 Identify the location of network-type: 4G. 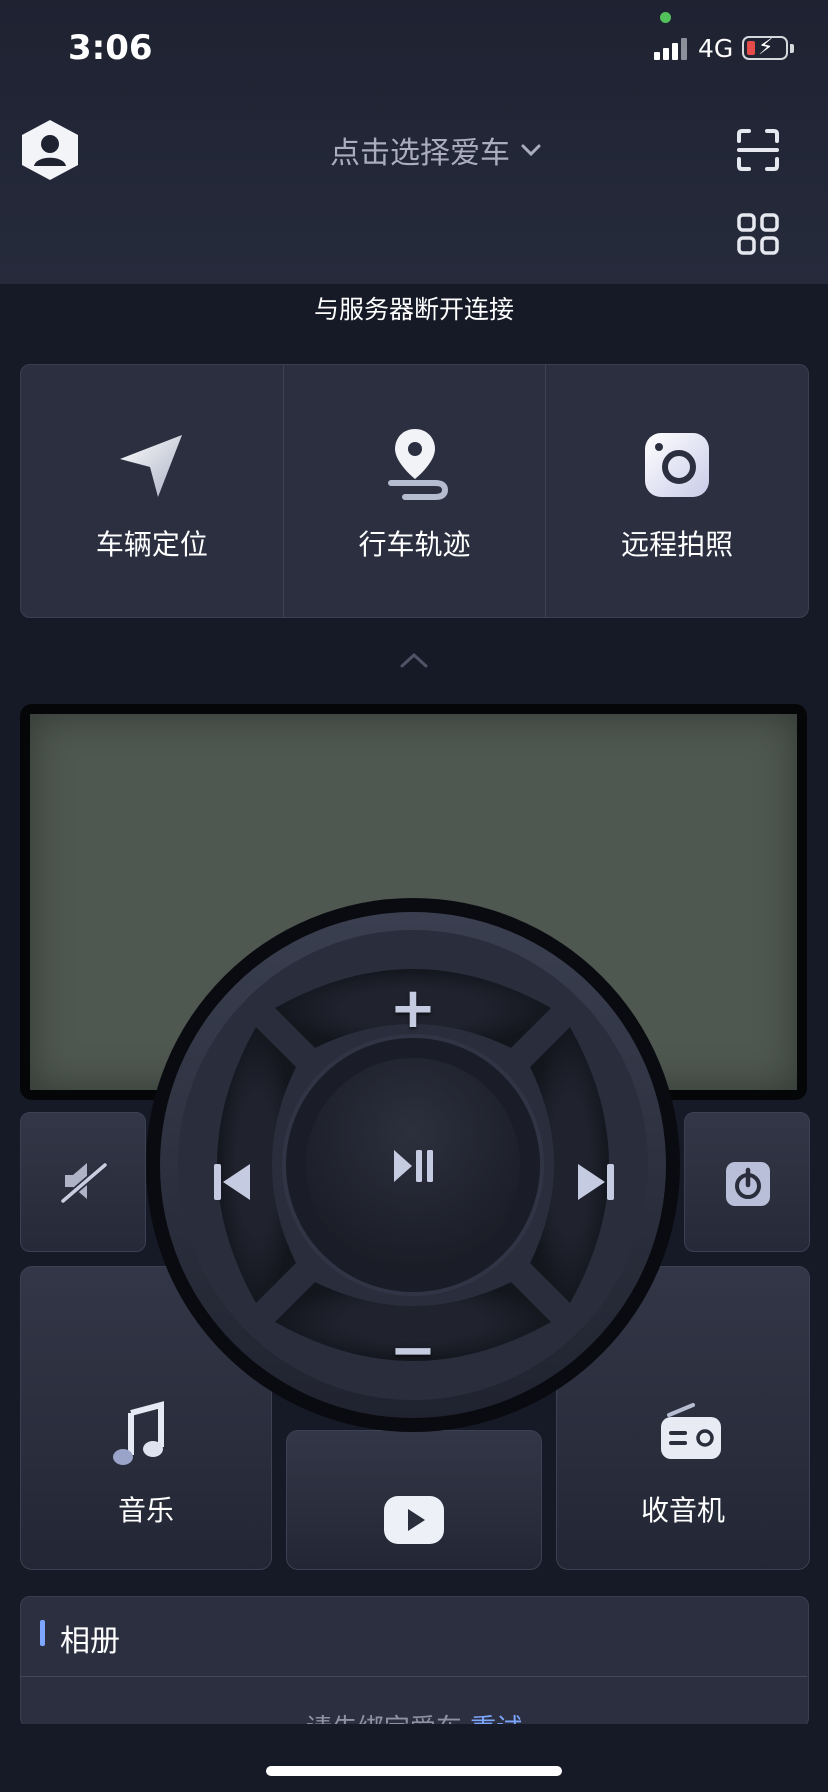
(716, 48).